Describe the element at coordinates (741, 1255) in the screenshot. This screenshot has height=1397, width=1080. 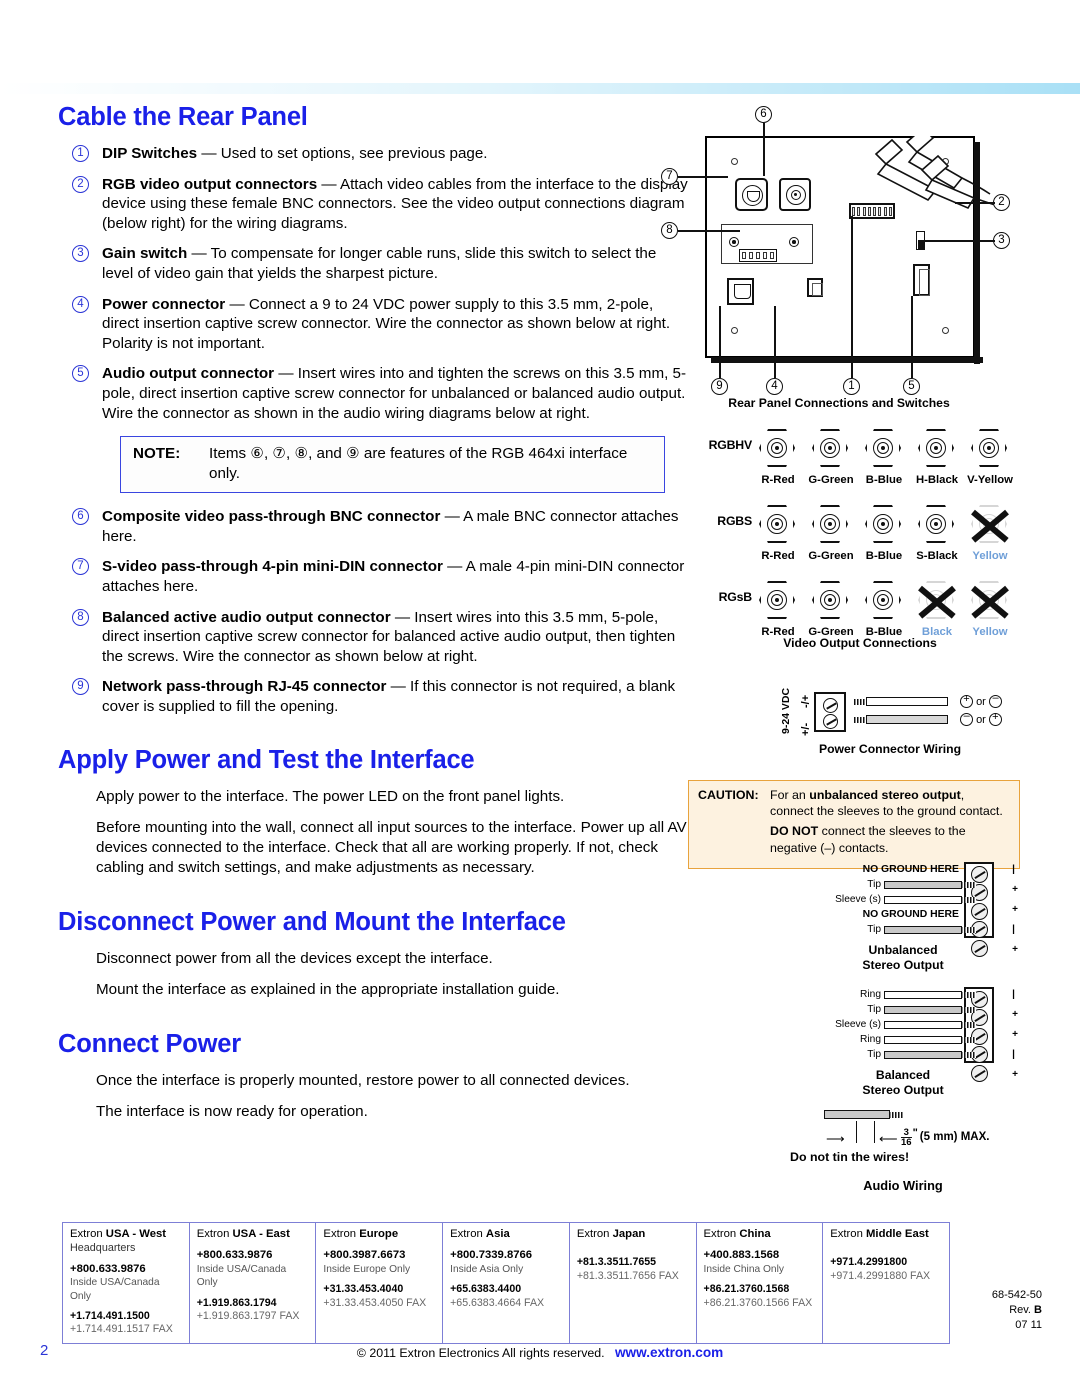
I see `toll-free-number: +400.883.1568` at that location.